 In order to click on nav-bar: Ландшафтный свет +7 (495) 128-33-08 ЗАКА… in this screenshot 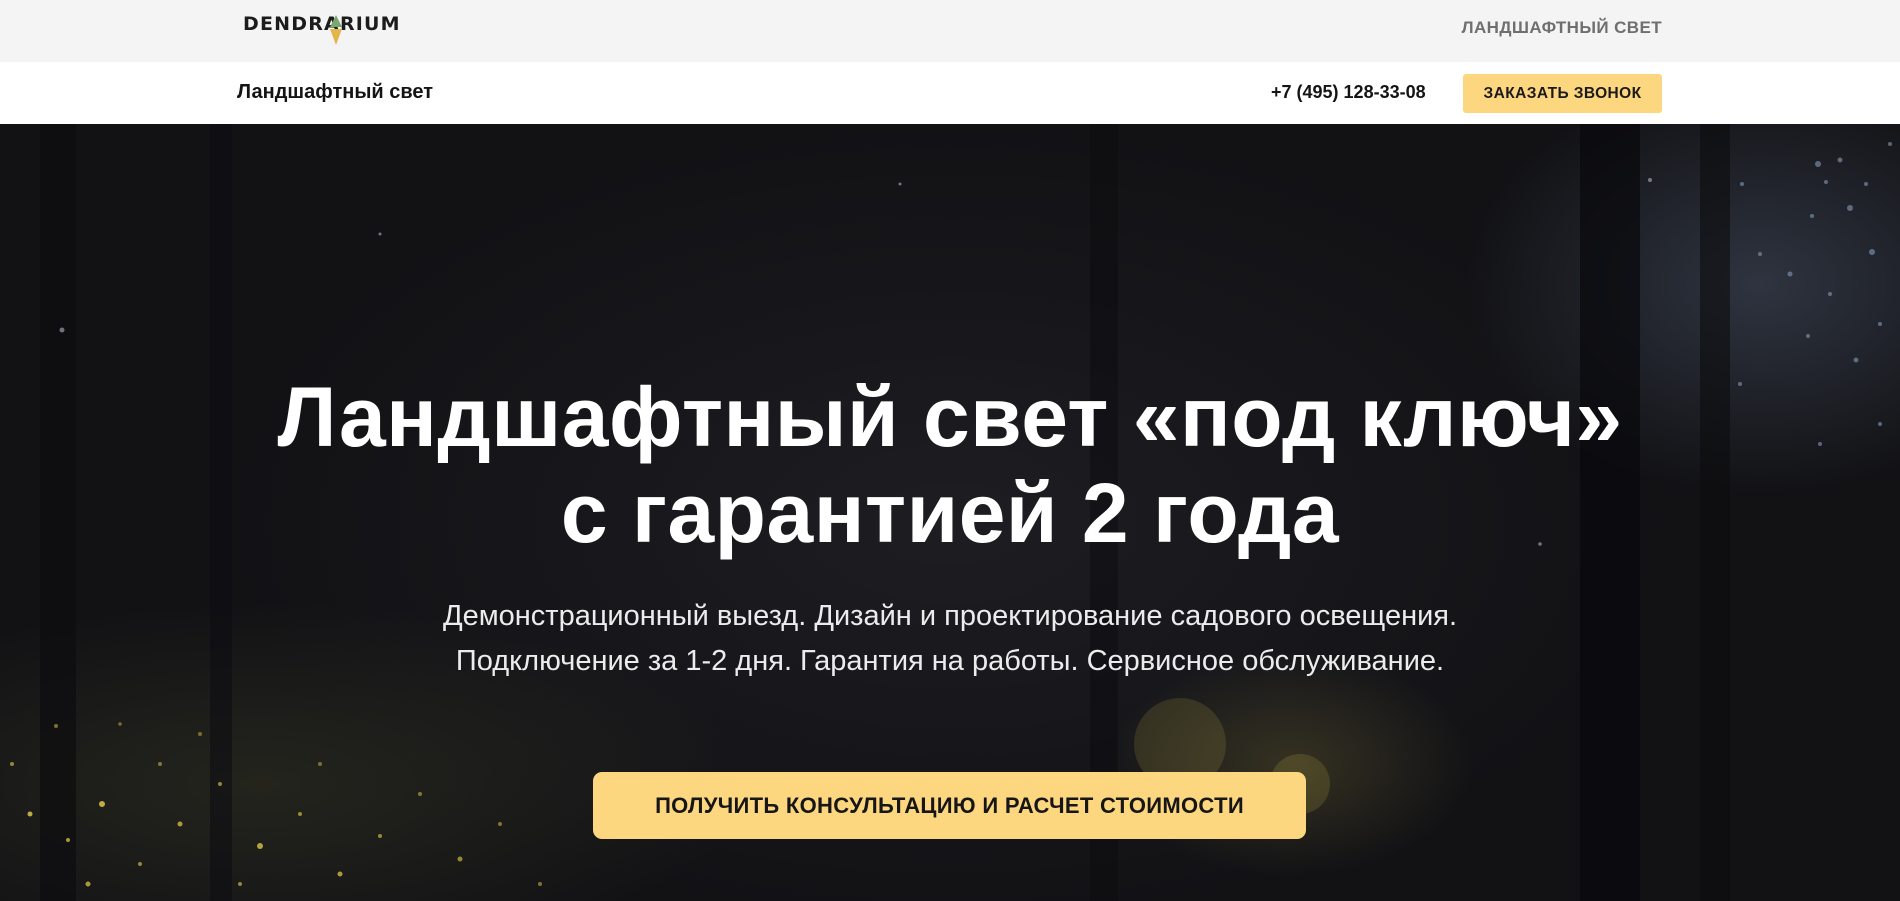, I will do `click(950, 93)`.